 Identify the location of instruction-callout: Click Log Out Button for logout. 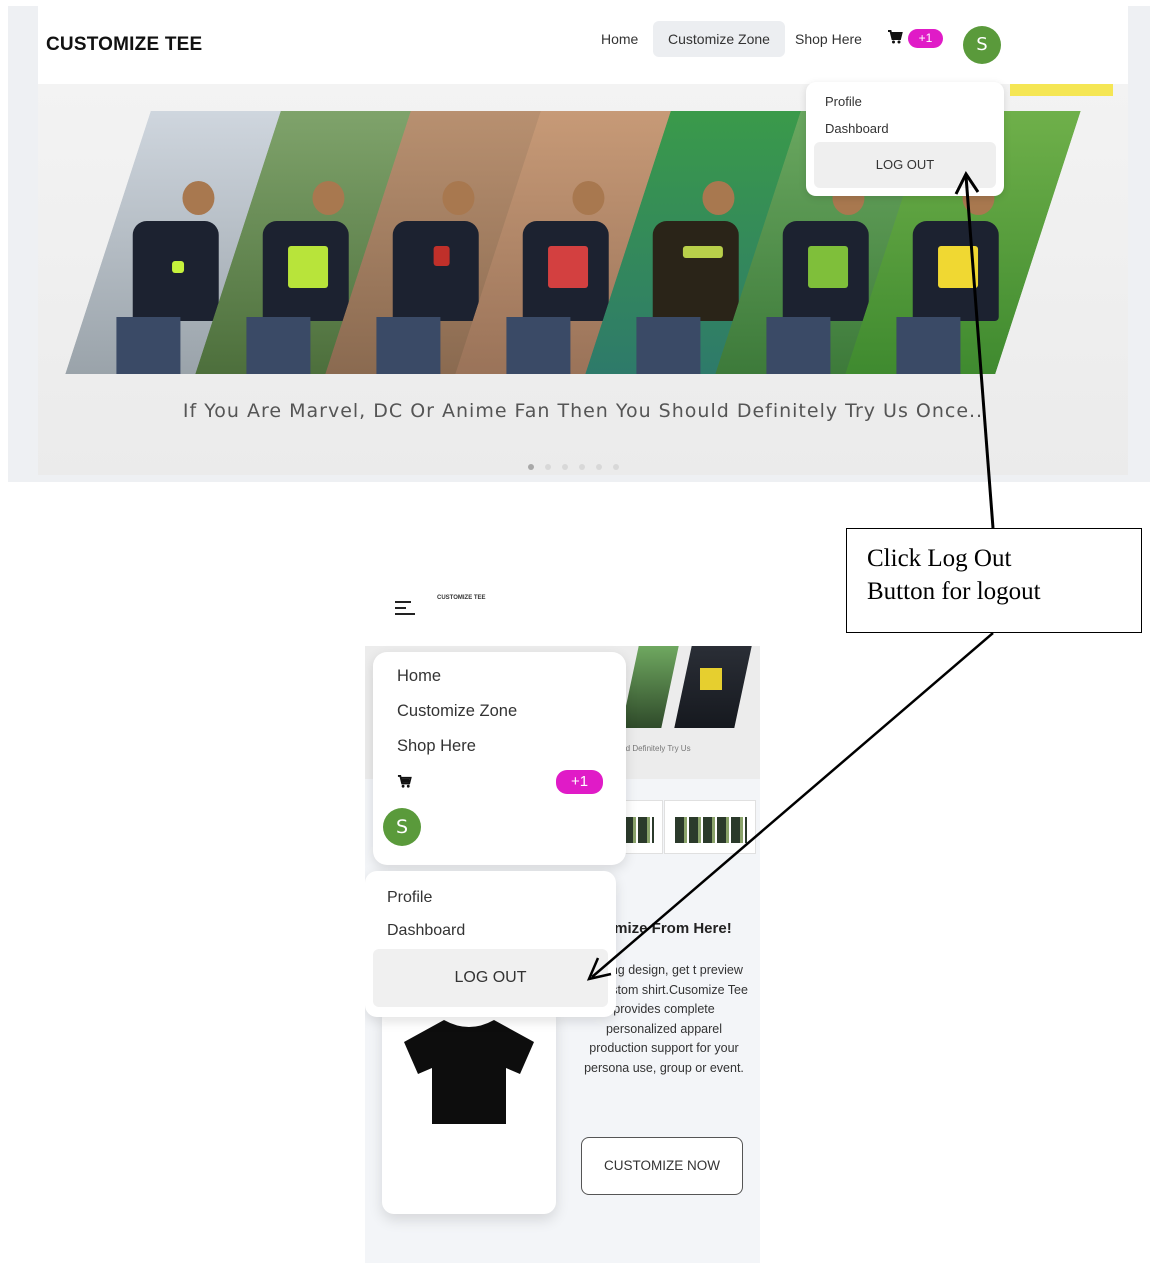
(994, 580).